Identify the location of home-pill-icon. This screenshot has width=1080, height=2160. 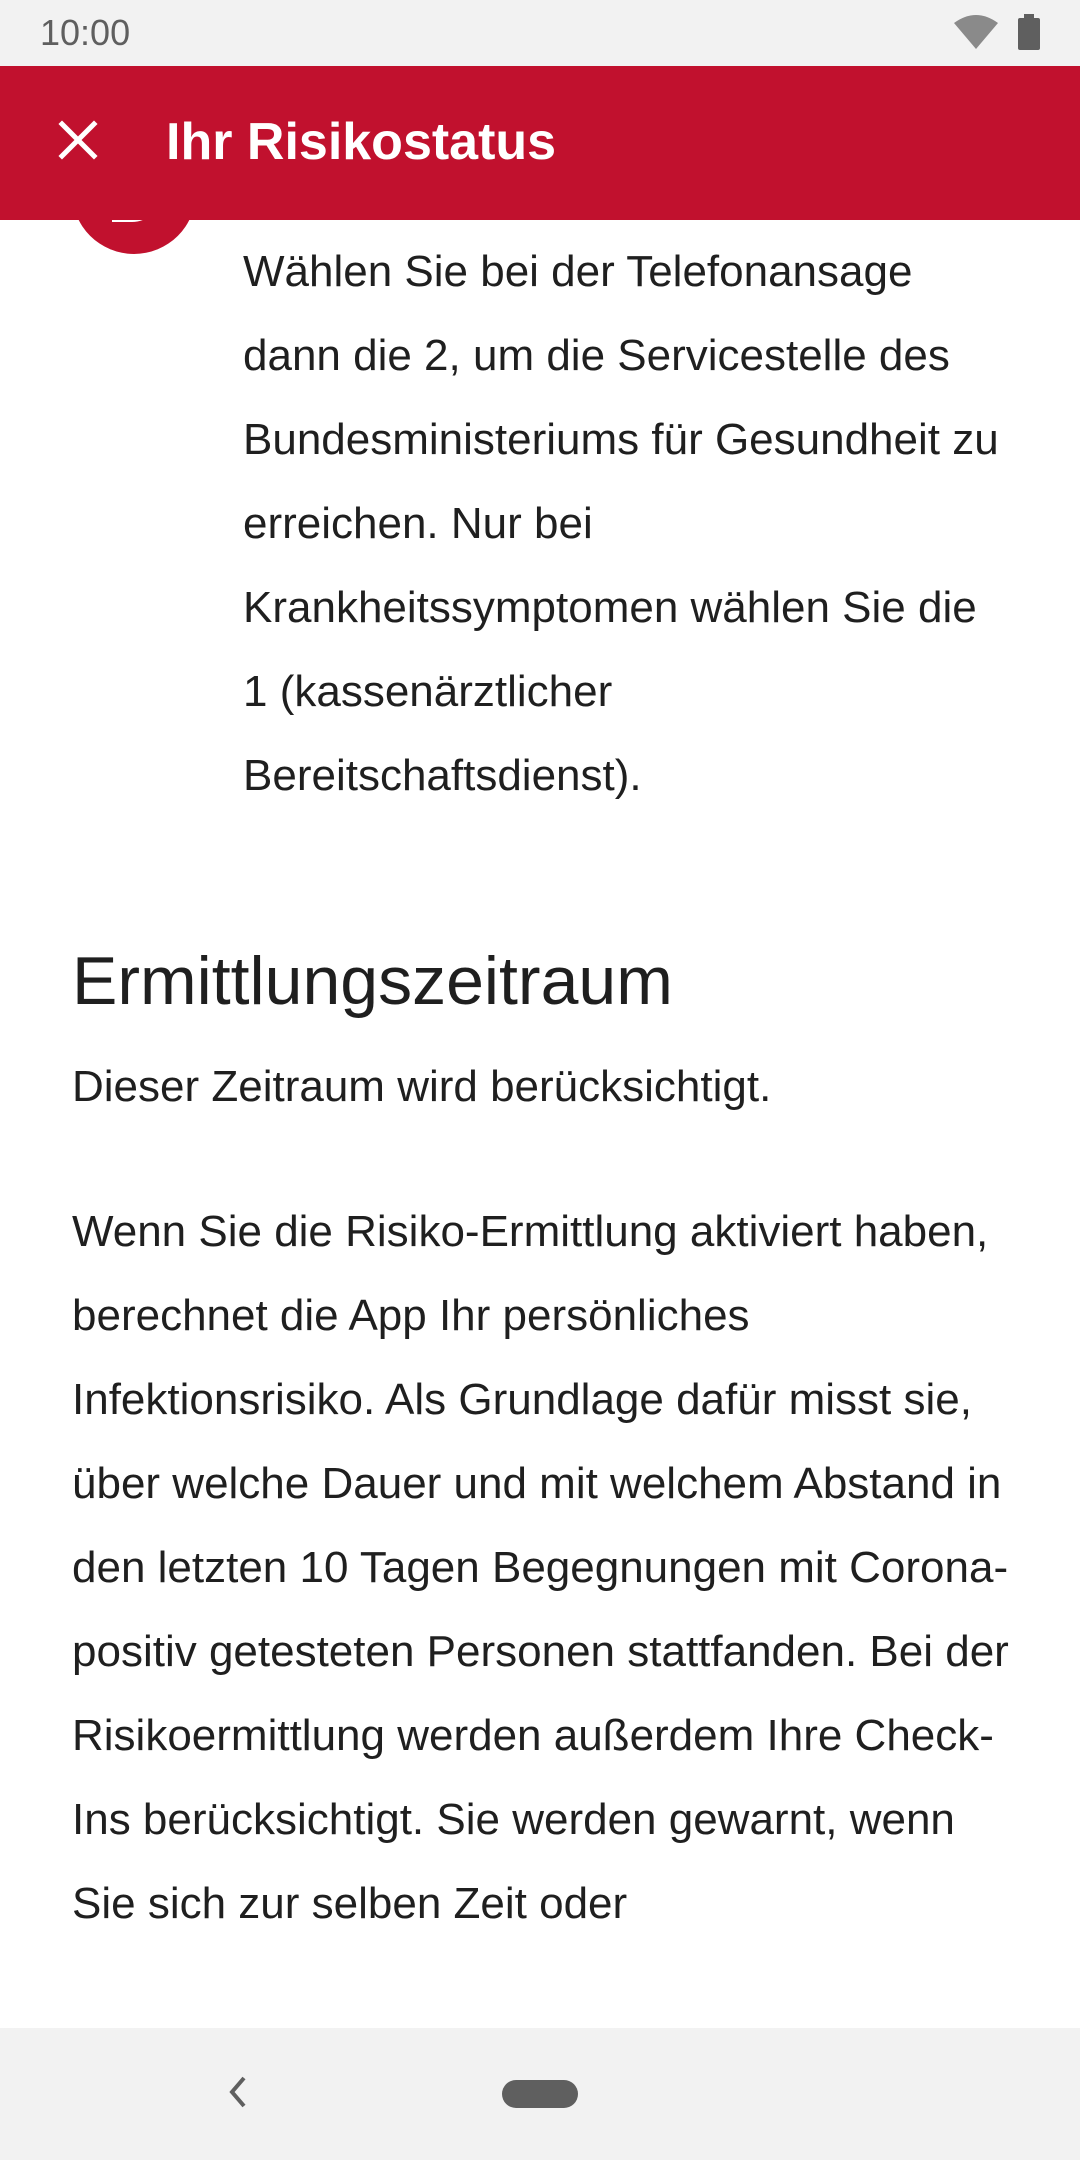
(540, 2094).